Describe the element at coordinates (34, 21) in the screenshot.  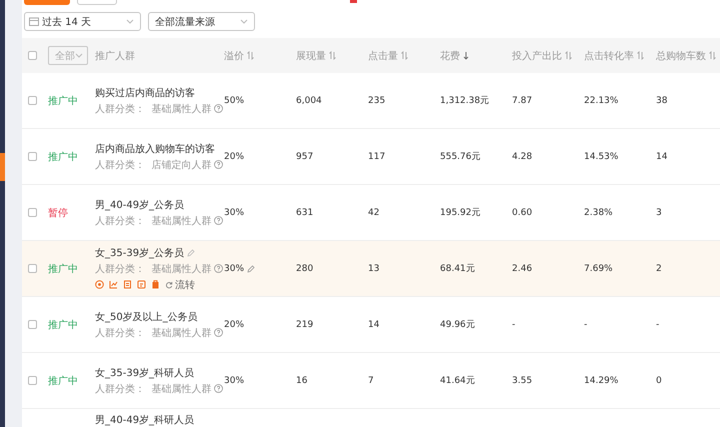
I see `calendar-icon` at that location.